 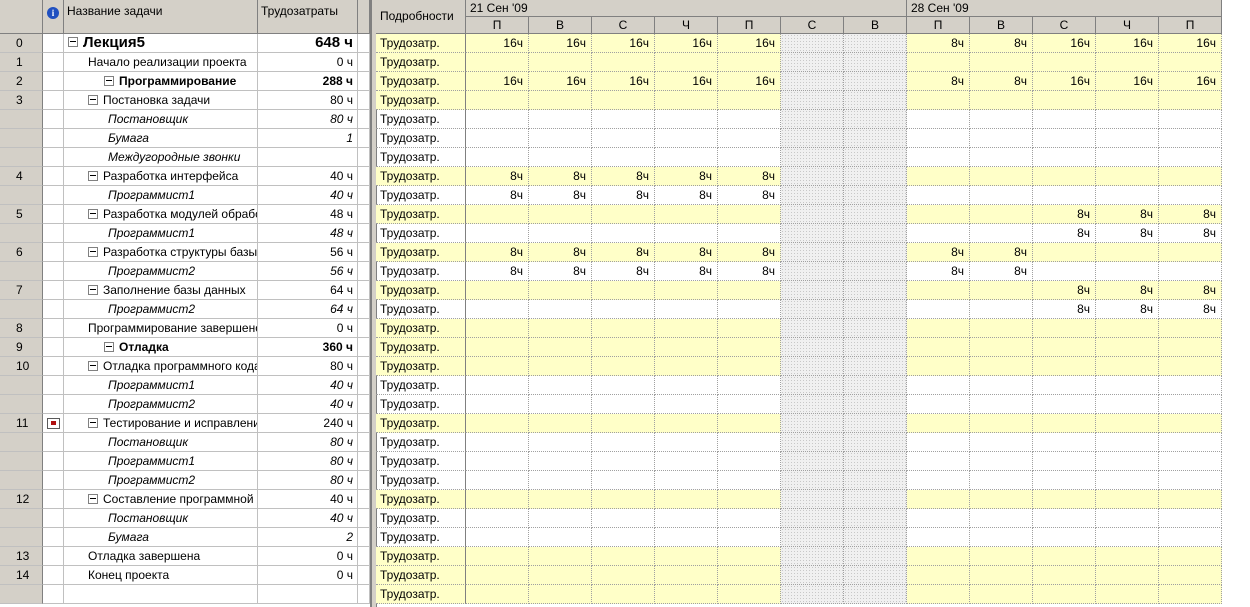 I want to click on row-id: 6, so click(x=21, y=252).